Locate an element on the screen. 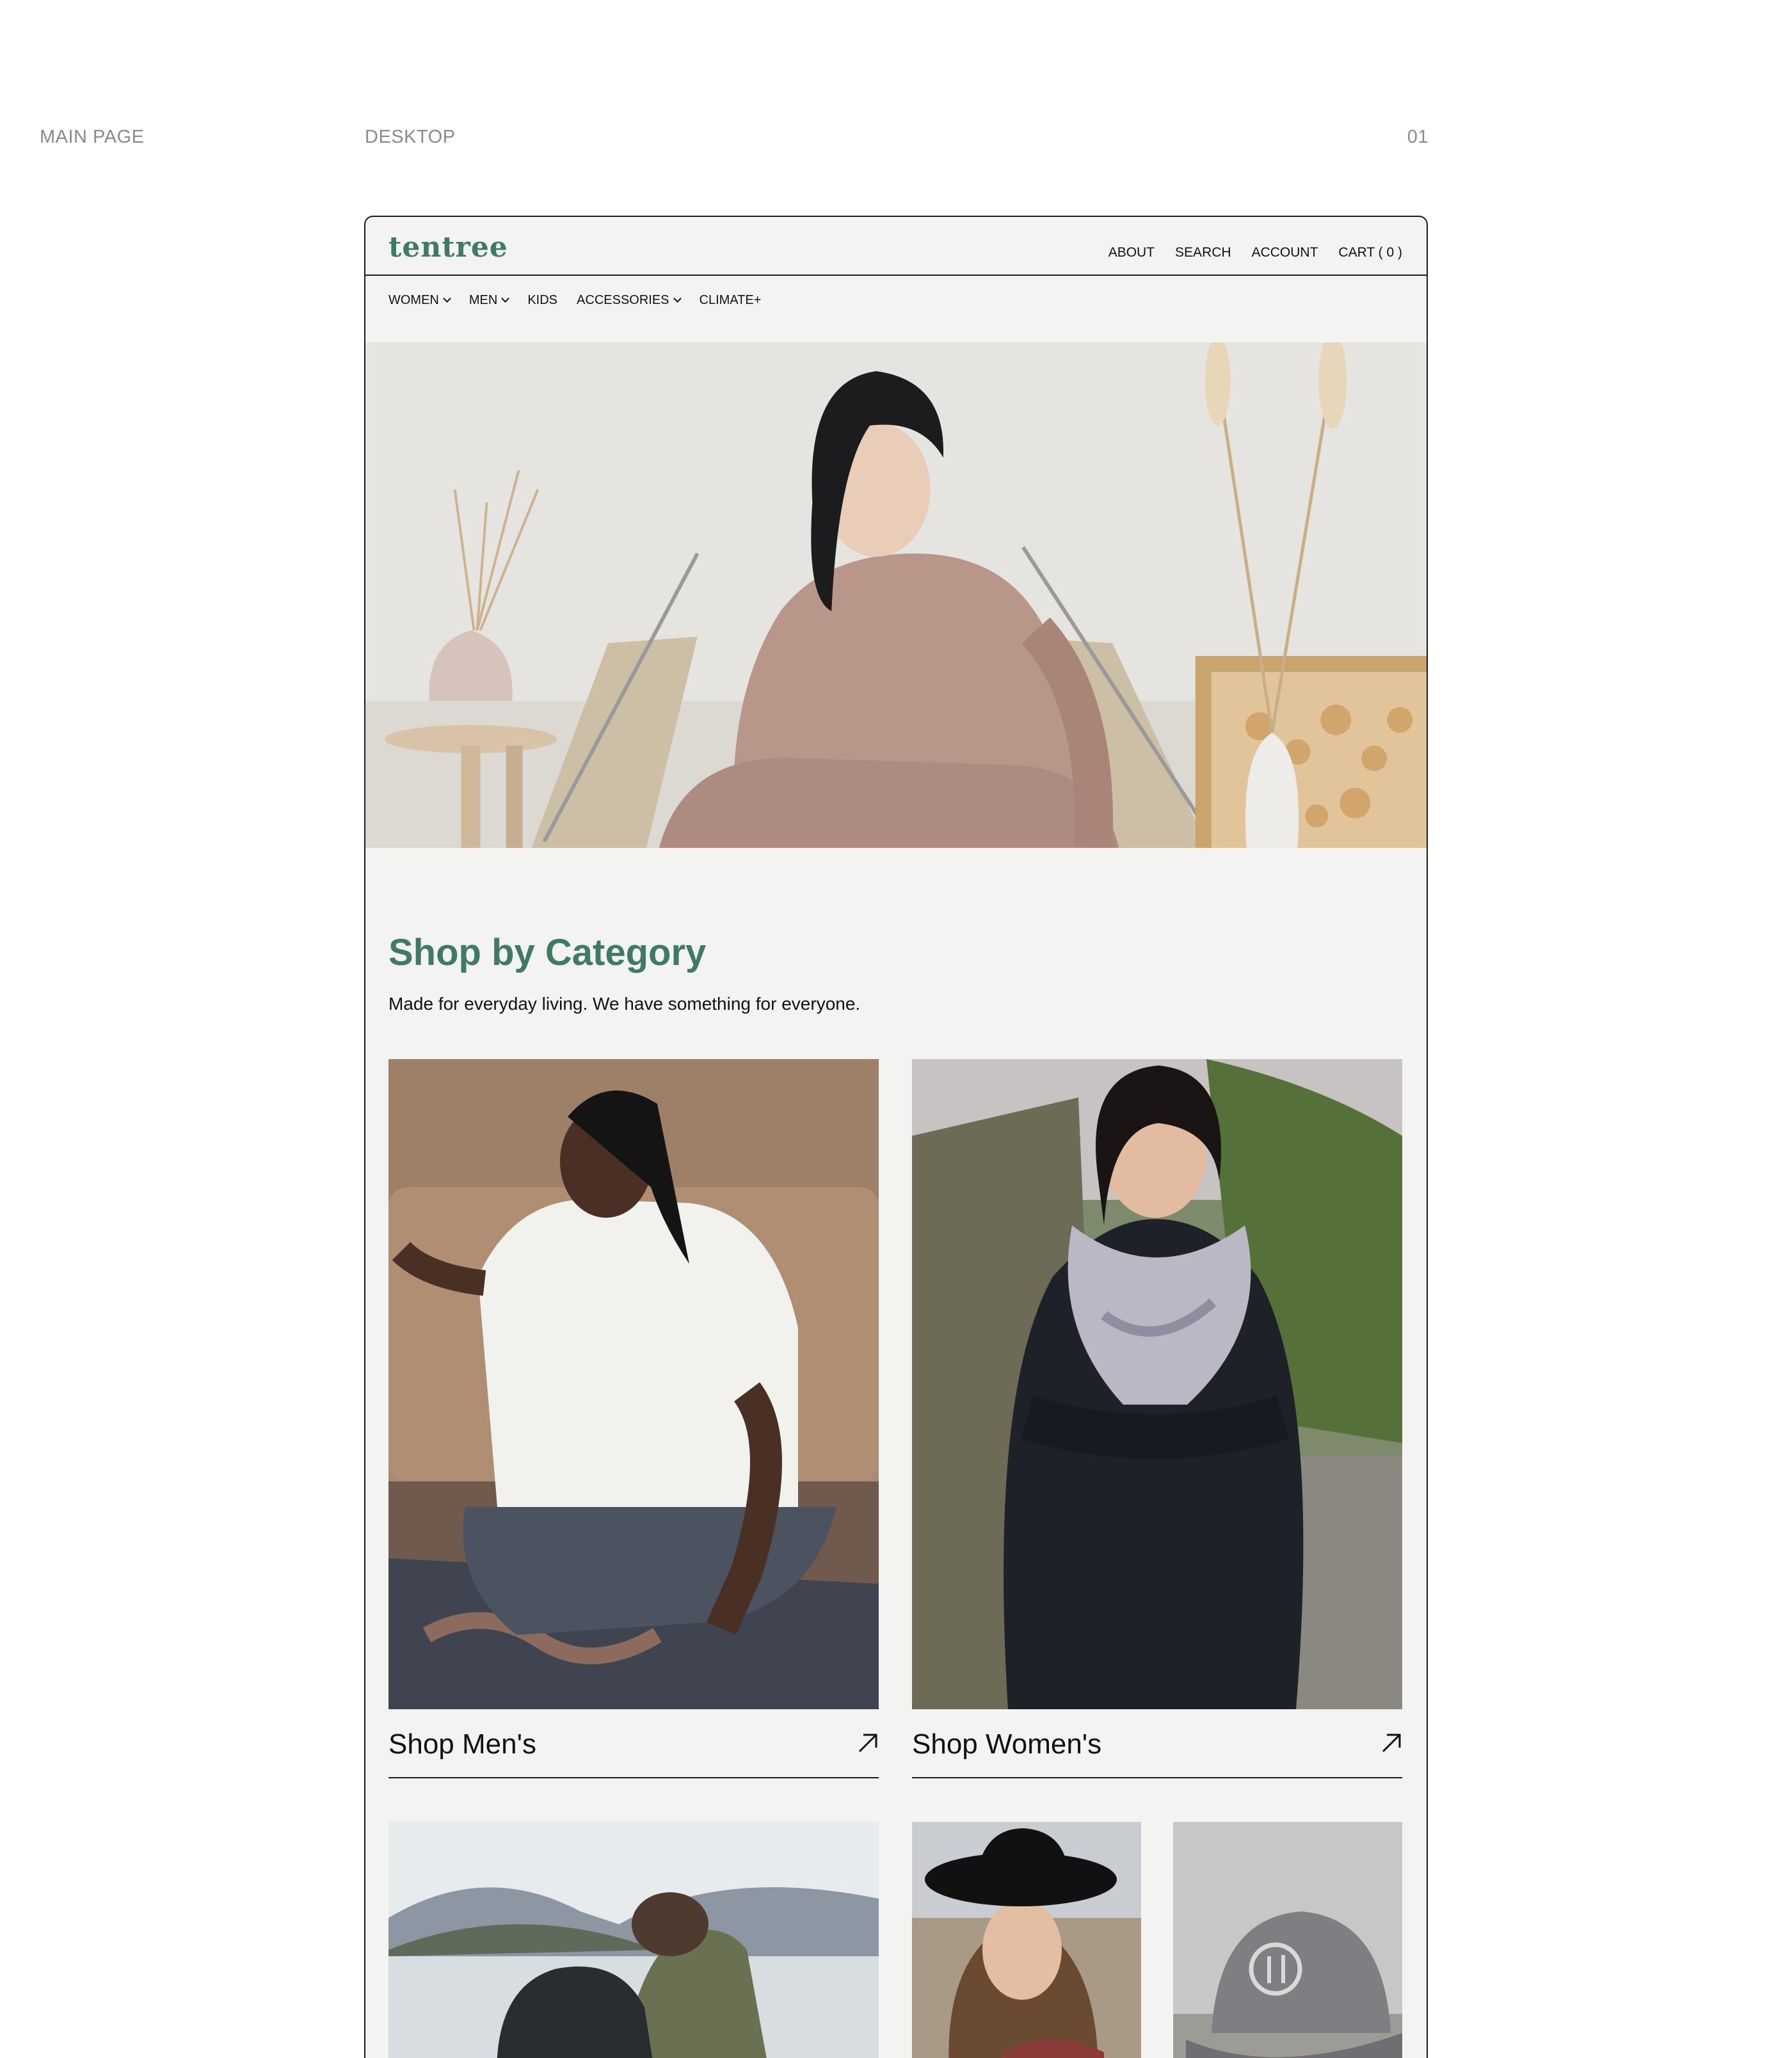 This screenshot has height=2058, width=1792. hat-model-photo-illustration is located at coordinates (1026, 1940).